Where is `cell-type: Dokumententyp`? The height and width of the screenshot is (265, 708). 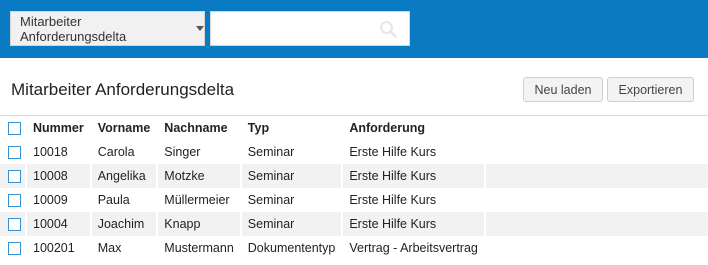
cell-type: Dokumententyp is located at coordinates (292, 248).